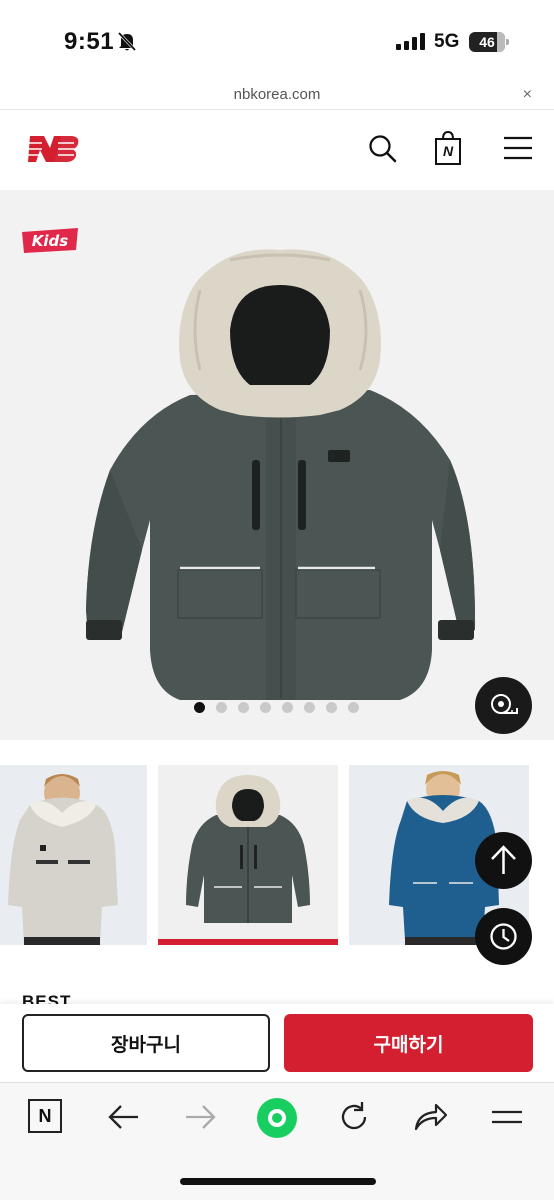 The width and height of the screenshot is (554, 1200). I want to click on share-icon, so click(430, 1117).